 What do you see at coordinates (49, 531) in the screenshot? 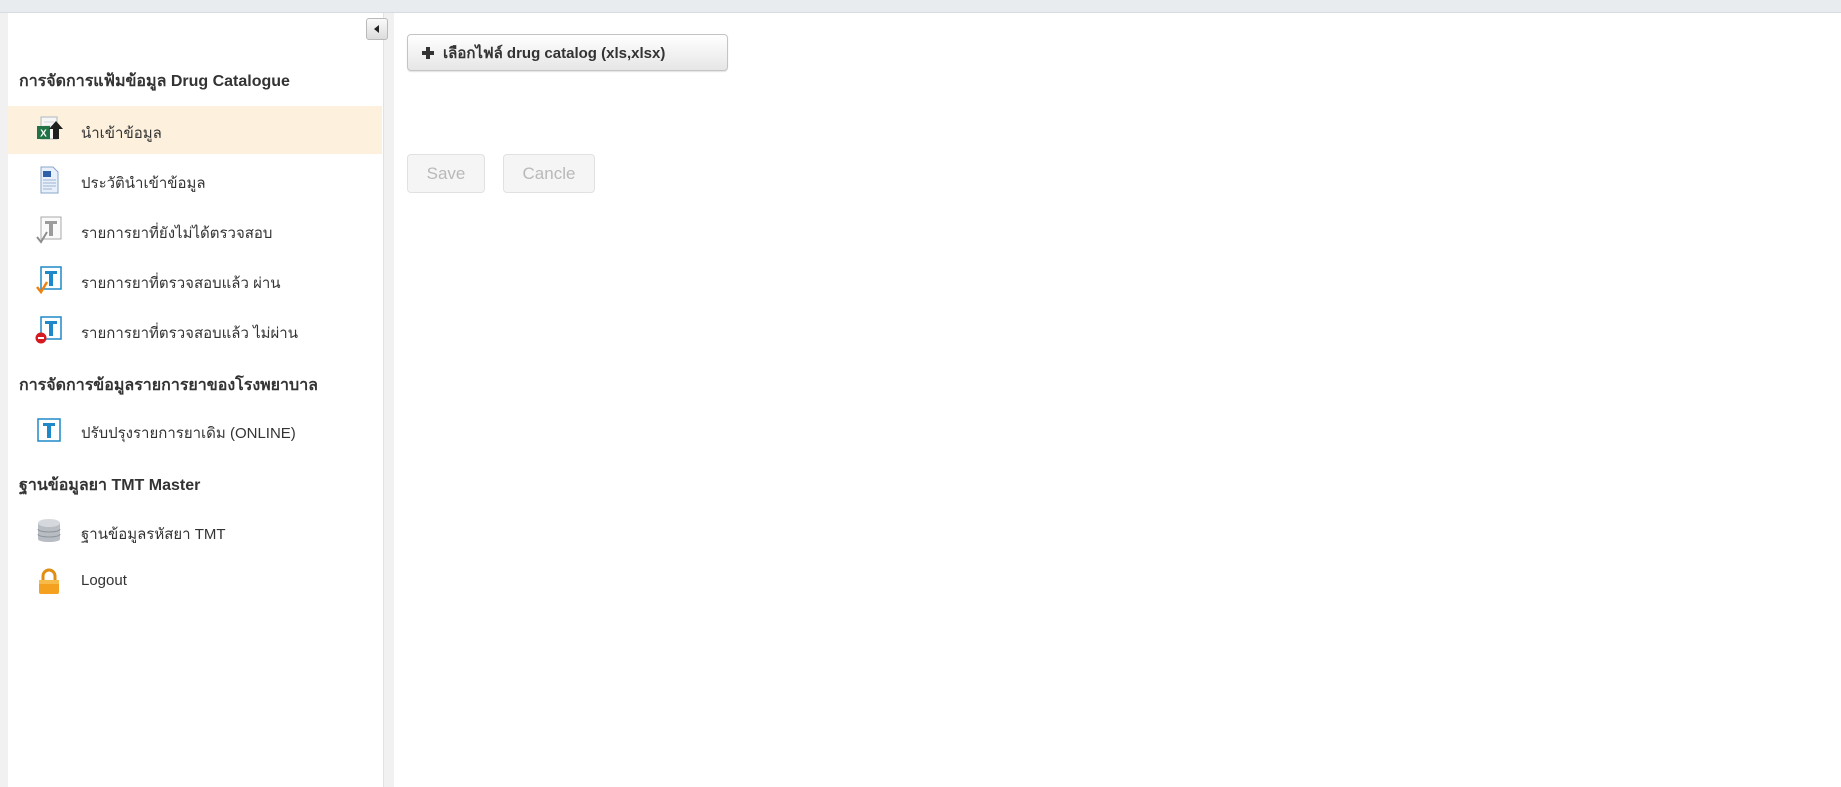
I see `database-icon` at bounding box center [49, 531].